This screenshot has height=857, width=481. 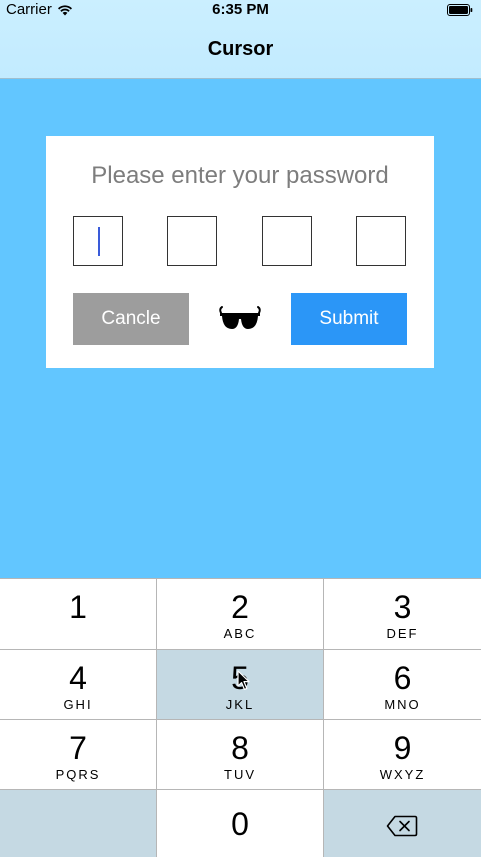 What do you see at coordinates (349, 319) in the screenshot?
I see `submit-button: Submit` at bounding box center [349, 319].